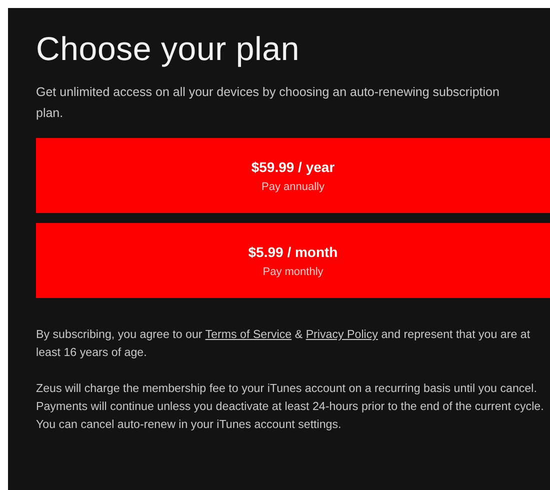  I want to click on screen-title: Choose your plan, so click(168, 49).